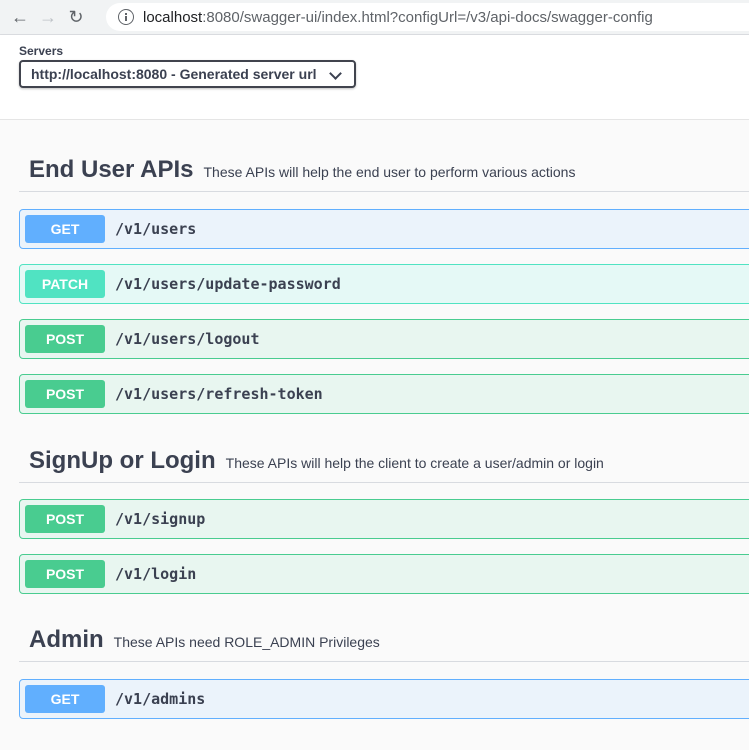 The height and width of the screenshot is (750, 749). Describe the element at coordinates (384, 574) in the screenshot. I see `operation-post-login: POST /v1/login` at that location.